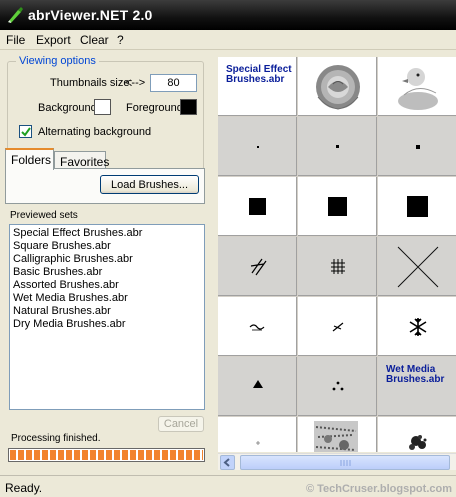  I want to click on hash-brush-icon, so click(338, 266).